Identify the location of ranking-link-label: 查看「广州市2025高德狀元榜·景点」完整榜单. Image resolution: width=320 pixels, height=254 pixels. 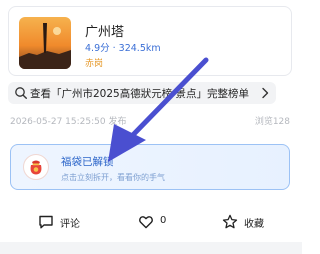
(140, 94).